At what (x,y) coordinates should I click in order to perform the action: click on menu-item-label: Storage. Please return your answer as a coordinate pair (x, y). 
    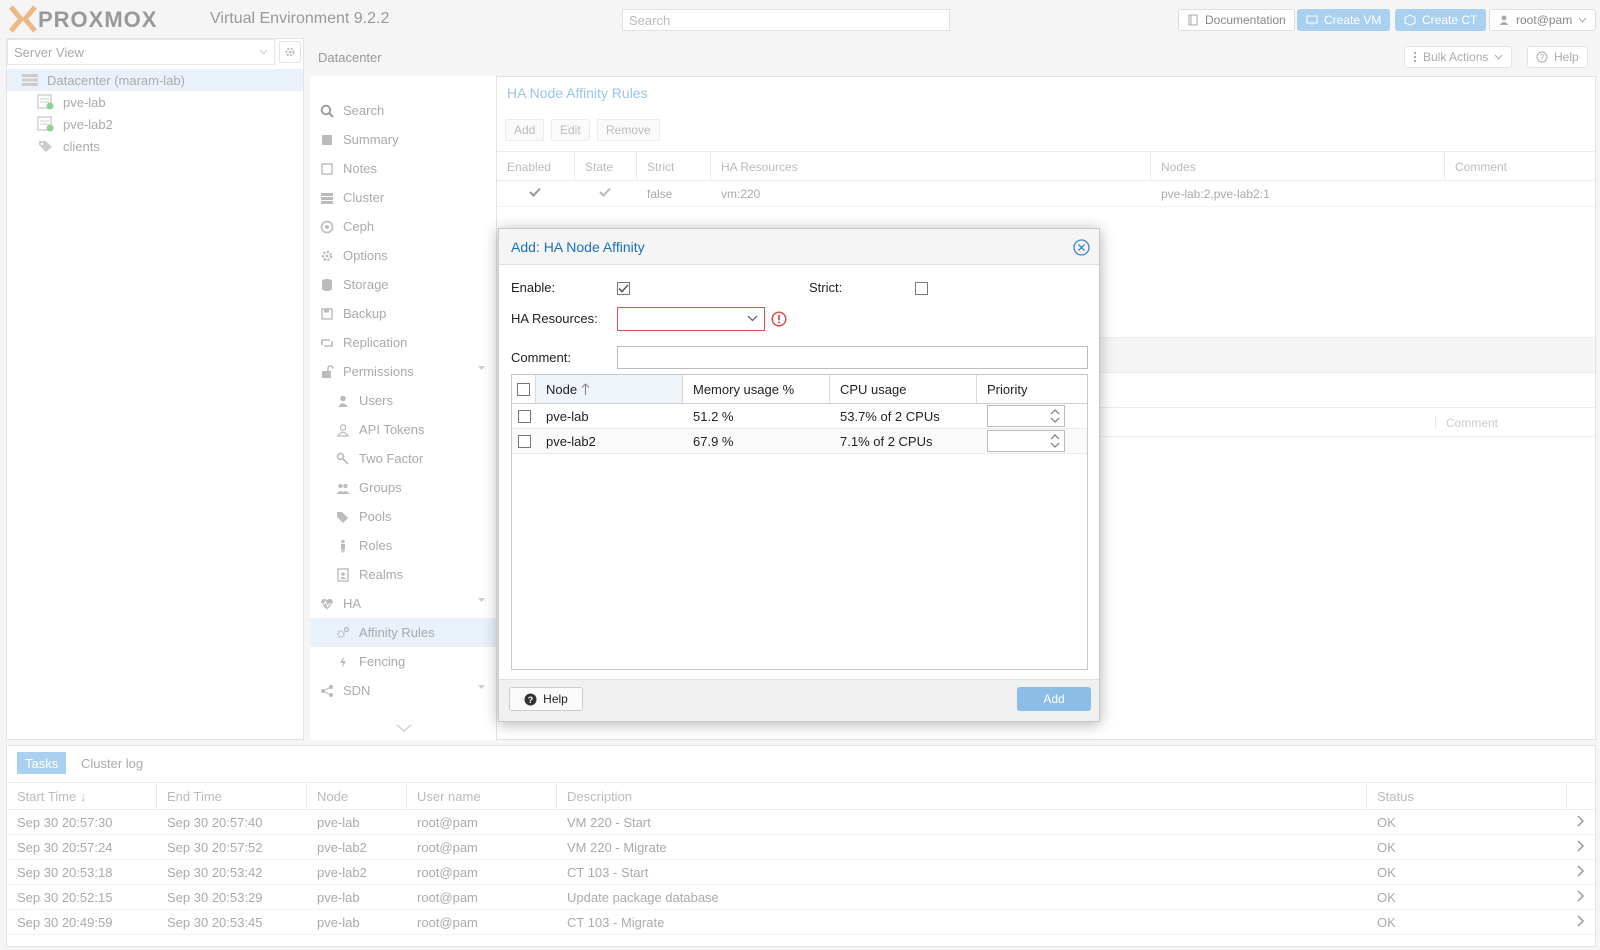
    Looking at the image, I should click on (366, 284).